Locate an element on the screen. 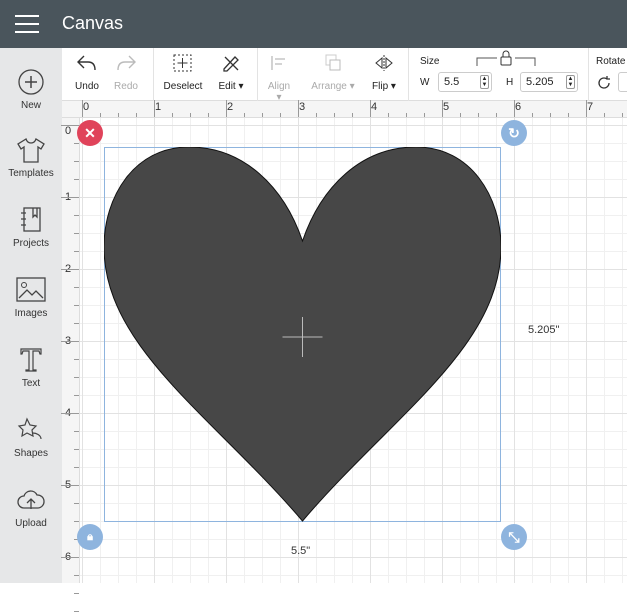 Image resolution: width=627 pixels, height=612 pixels. undo-button: Undo is located at coordinates (87, 73).